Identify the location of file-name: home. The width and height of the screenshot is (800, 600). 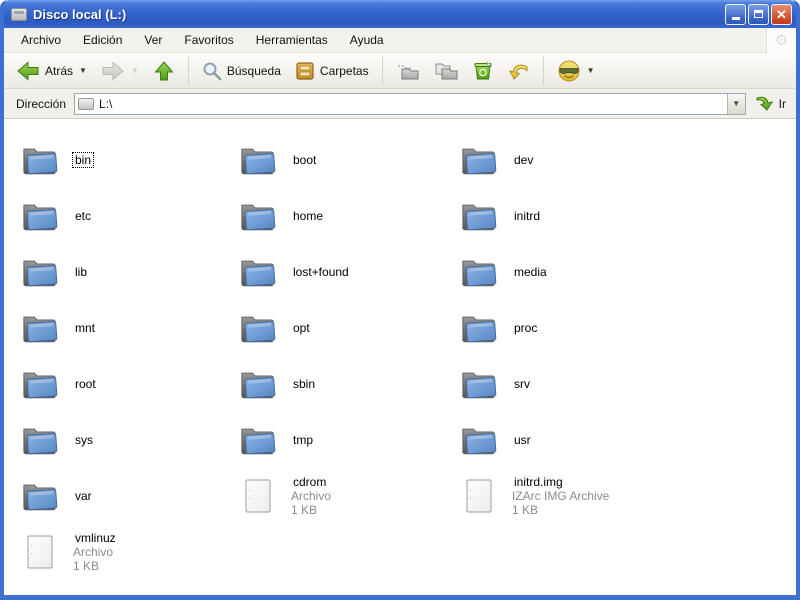
(308, 216).